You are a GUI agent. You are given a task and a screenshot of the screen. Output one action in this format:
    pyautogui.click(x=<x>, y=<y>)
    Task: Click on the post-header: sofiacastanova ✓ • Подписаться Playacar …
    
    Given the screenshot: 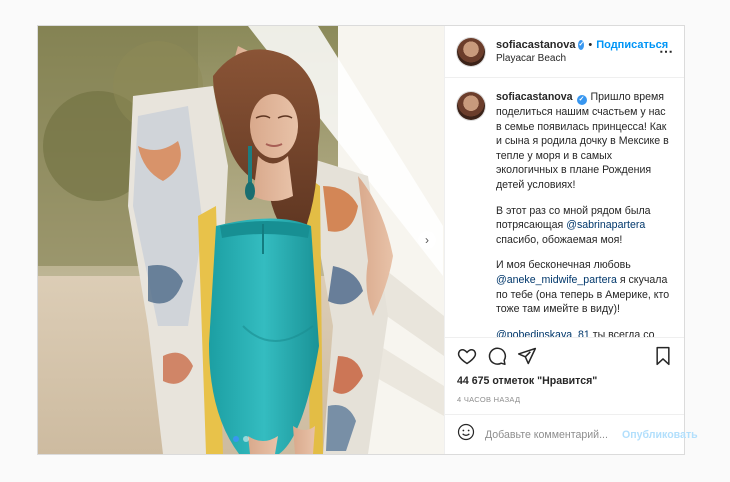 What is the action you would take?
    pyautogui.click(x=564, y=52)
    